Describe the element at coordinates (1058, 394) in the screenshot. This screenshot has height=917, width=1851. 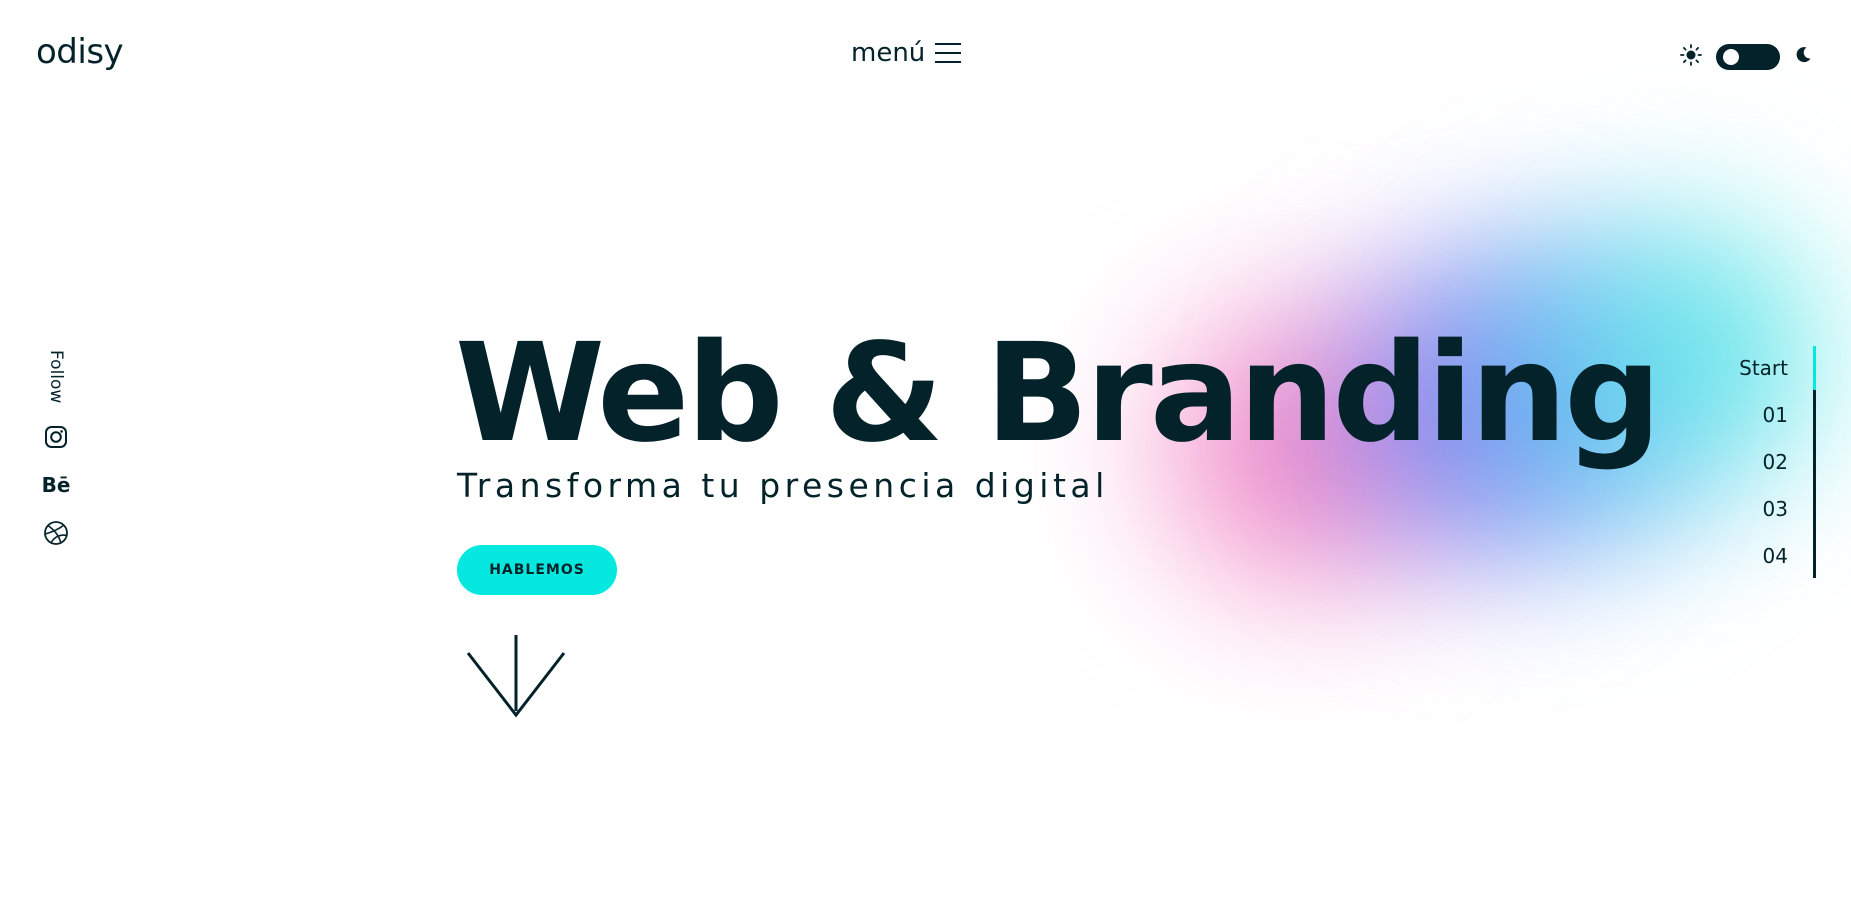
I see `hero-title: Web & Branding` at that location.